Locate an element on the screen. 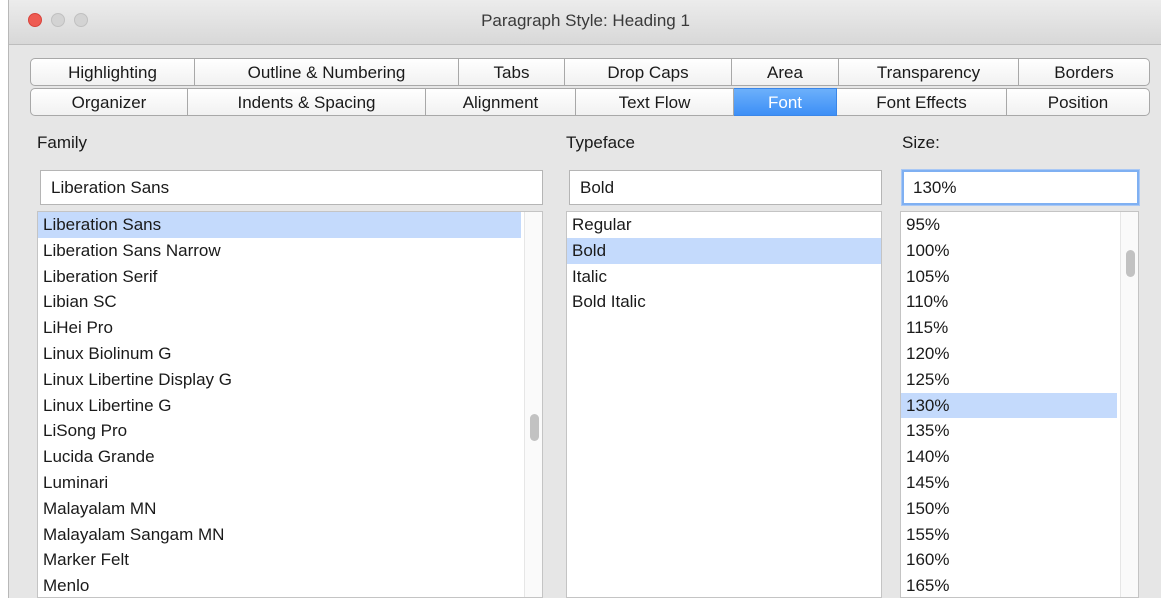  size-list-item: 115% is located at coordinates (1019, 328).